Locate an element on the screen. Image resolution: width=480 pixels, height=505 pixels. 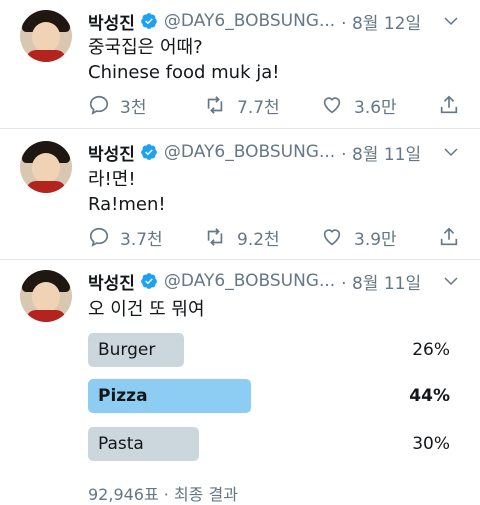
like-count: 3.6만 is located at coordinates (375, 107).